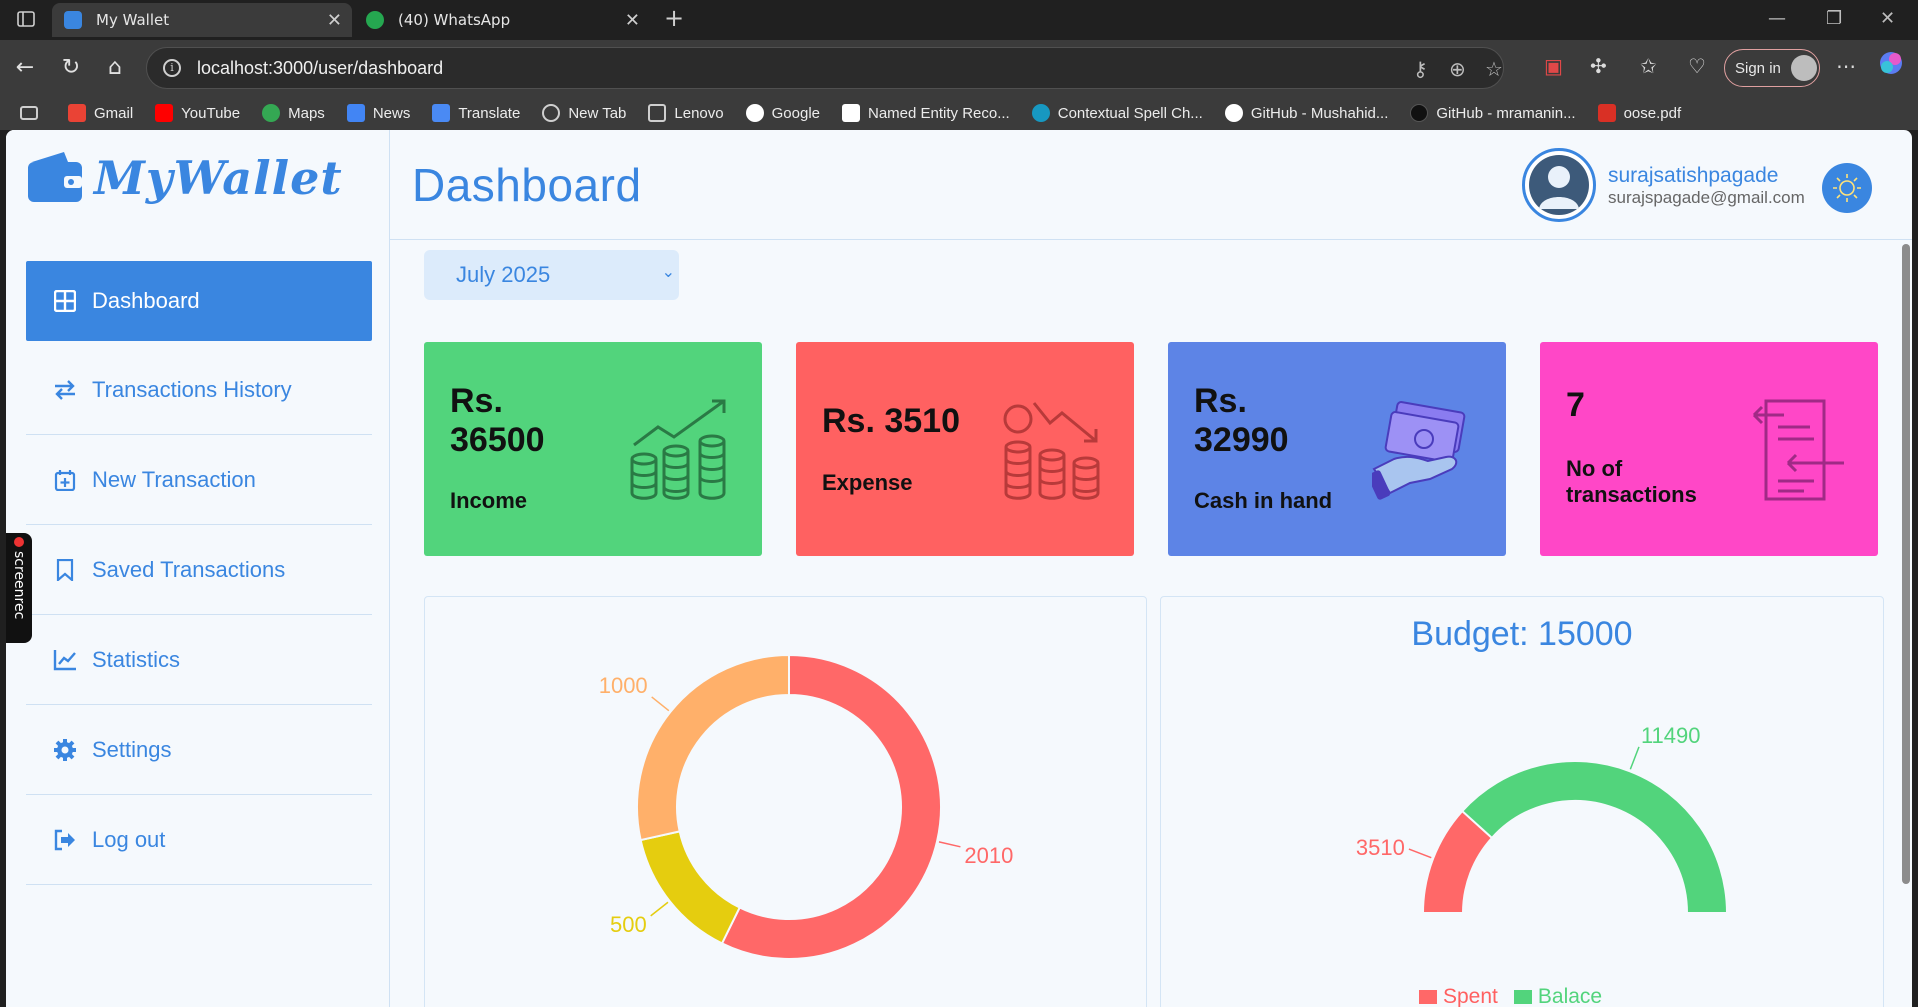 This screenshot has width=1918, height=1007. Describe the element at coordinates (378, 113) in the screenshot. I see `bookmark-news: News` at that location.